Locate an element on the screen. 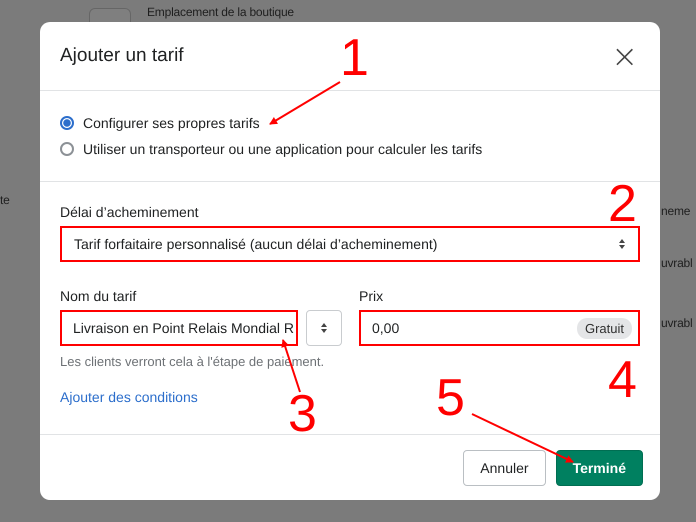  background-text: Emplacement de la boutique is located at coordinates (220, 12).